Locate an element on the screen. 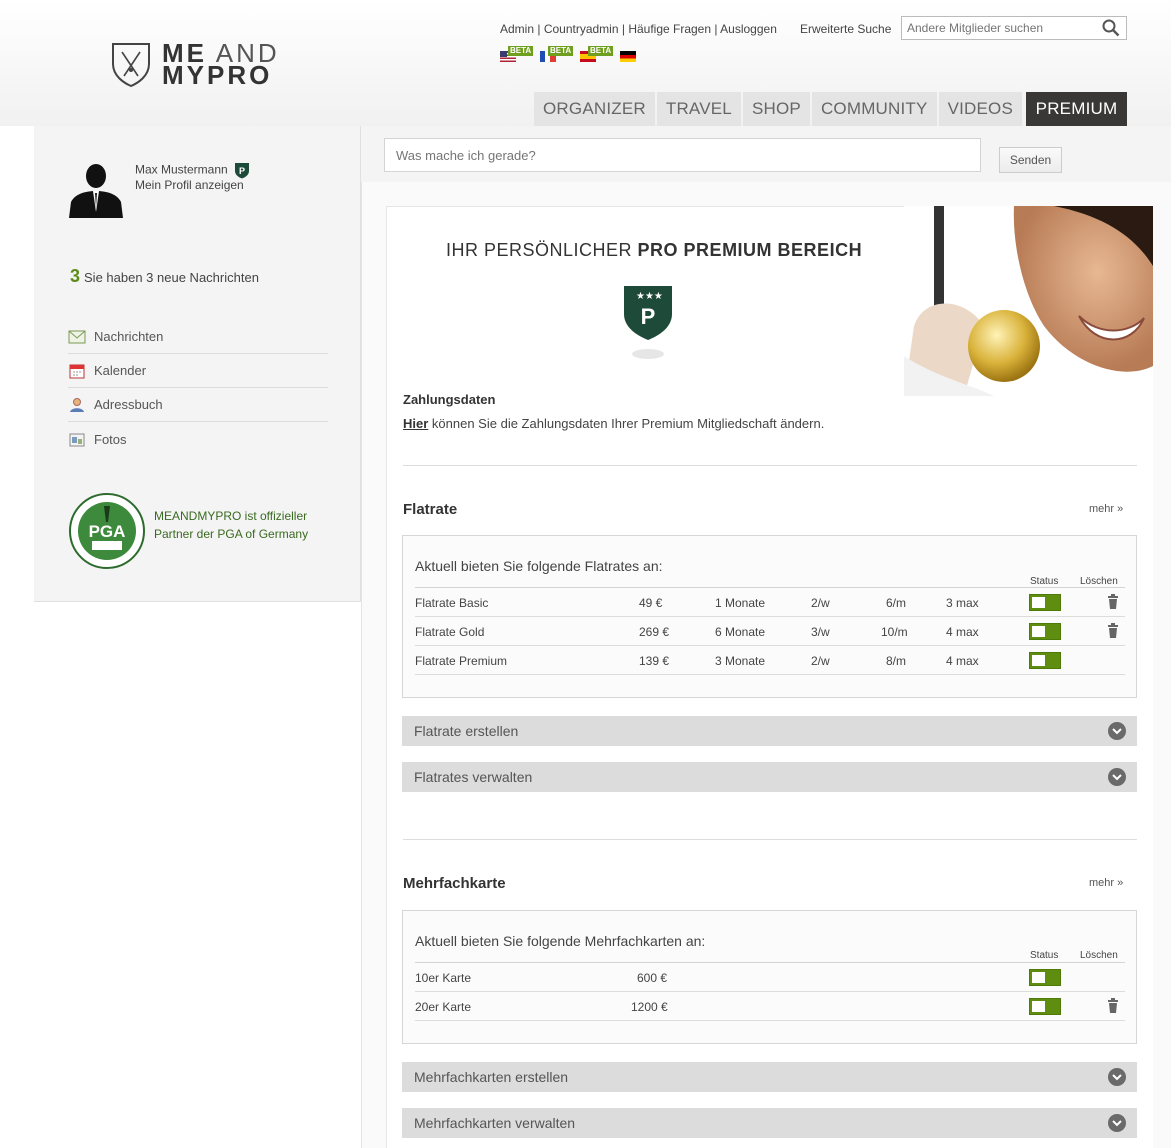 This screenshot has height=1148, width=1171. admin-link: Admin is located at coordinates (517, 29).